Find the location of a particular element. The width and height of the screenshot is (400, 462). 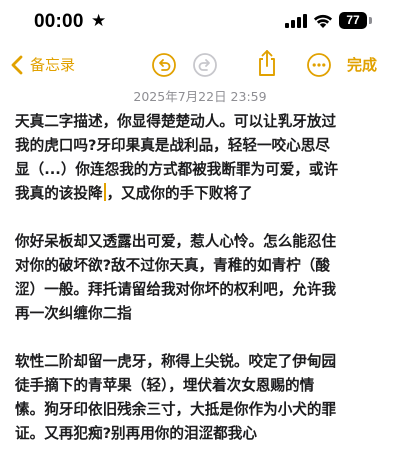

note-line: 天真二字描述，你显得楚楚动人。可以让乳牙放过 is located at coordinates (176, 121).